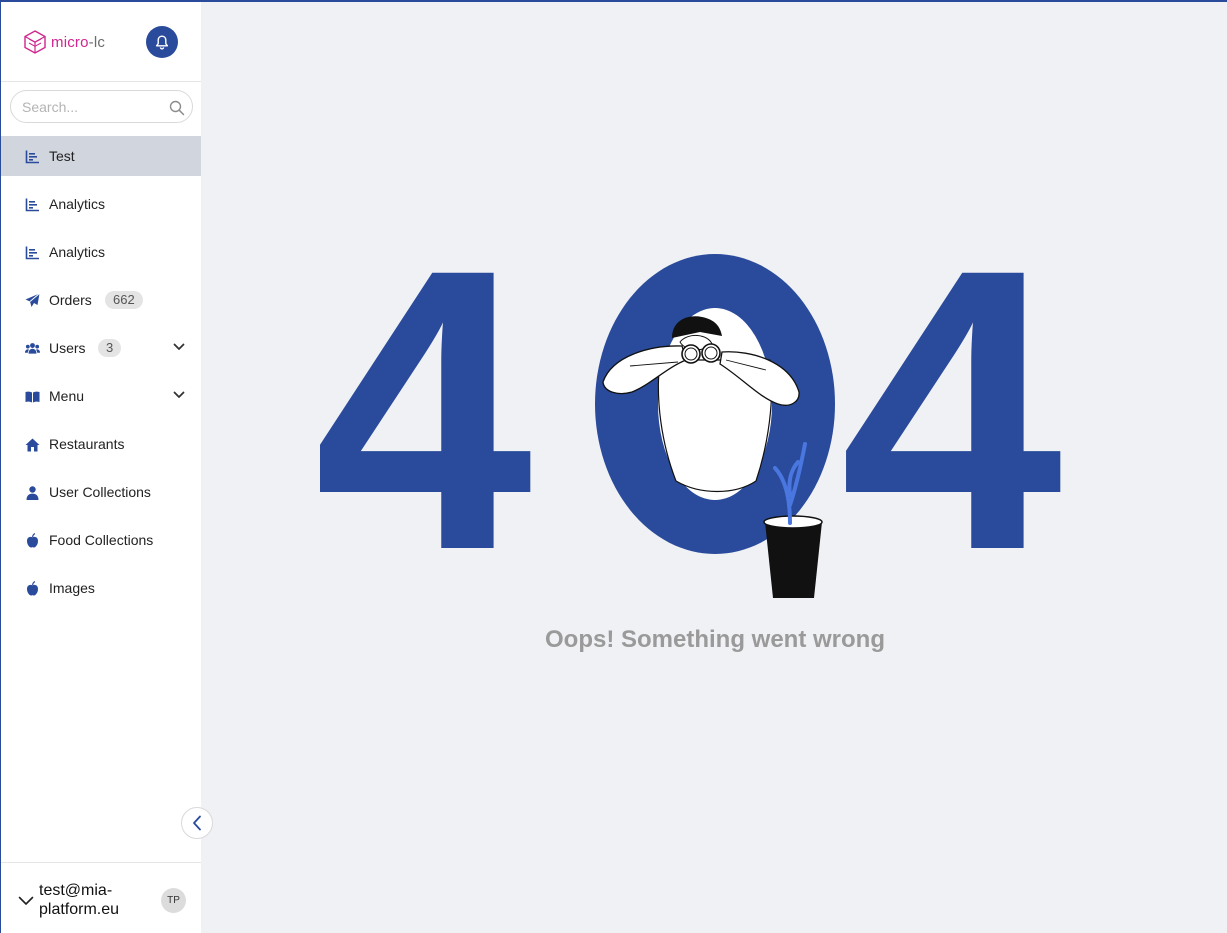 The height and width of the screenshot is (933, 1227). I want to click on chevron-left-icon, so click(197, 823).